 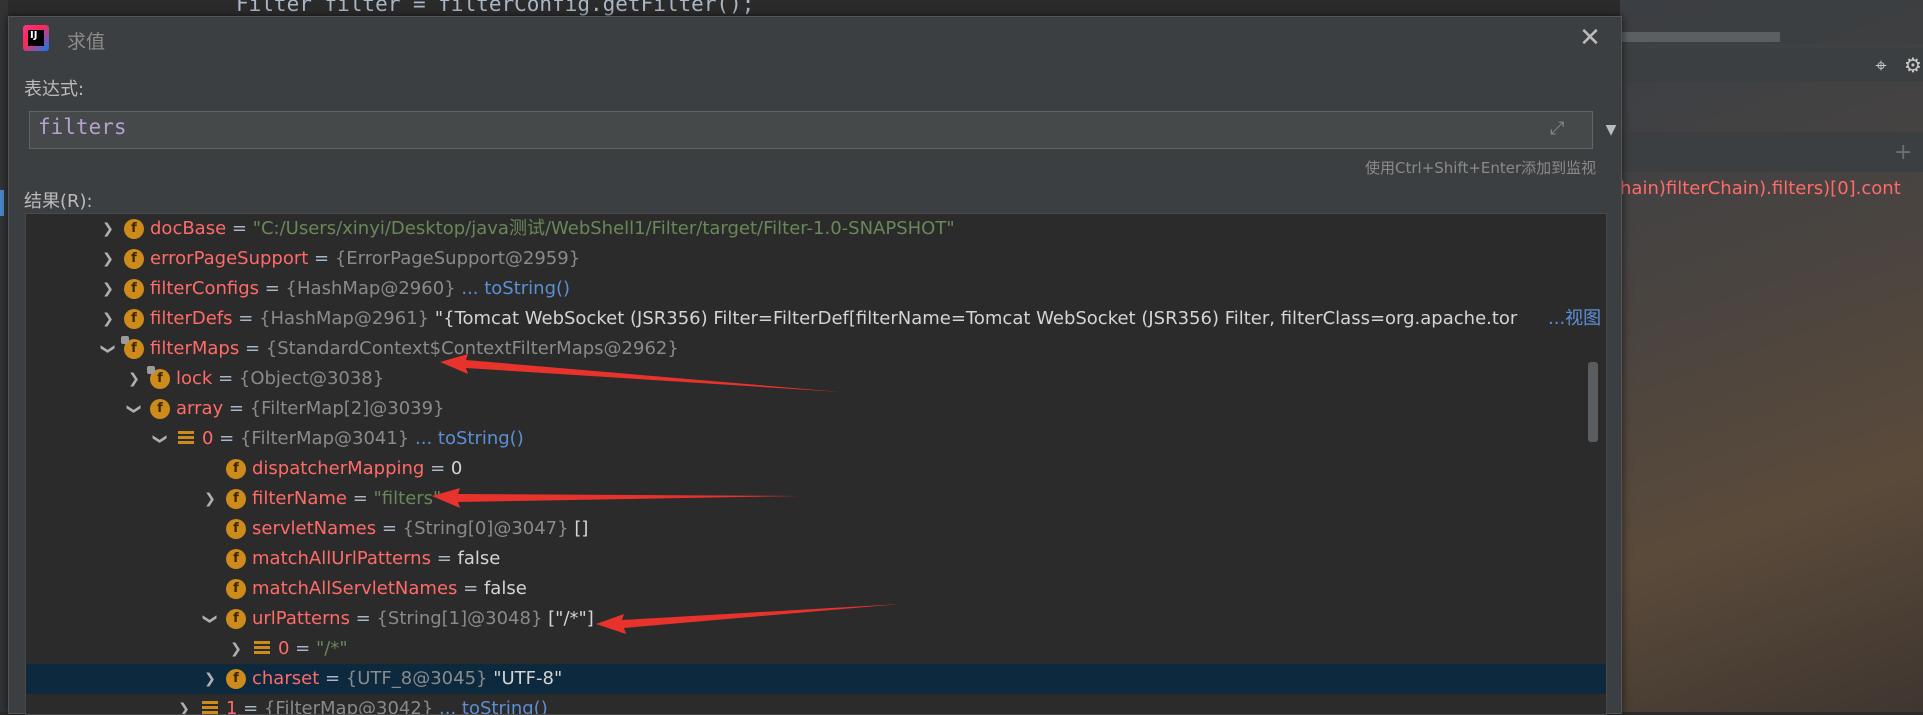 I want to click on tree-row: ❯ f lock = {Object@3038}, so click(x=816, y=379).